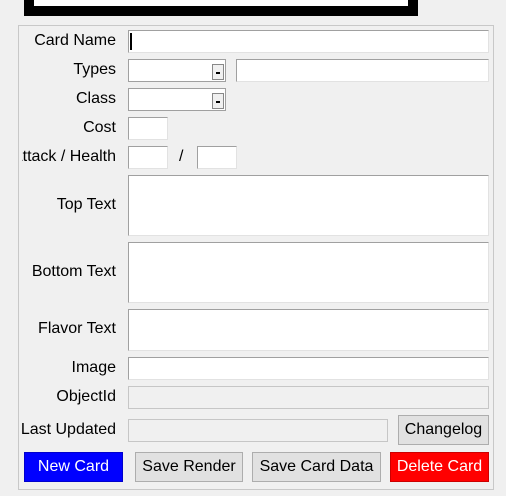 This screenshot has width=506, height=496. I want to click on bottom-text-input, so click(308, 272).